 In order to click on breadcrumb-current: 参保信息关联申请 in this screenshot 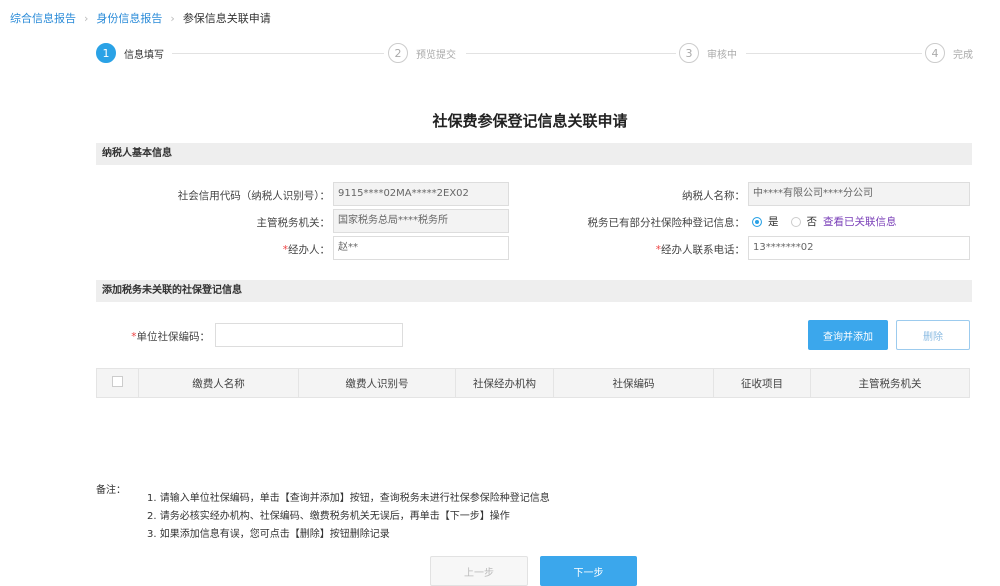, I will do `click(226, 18)`.